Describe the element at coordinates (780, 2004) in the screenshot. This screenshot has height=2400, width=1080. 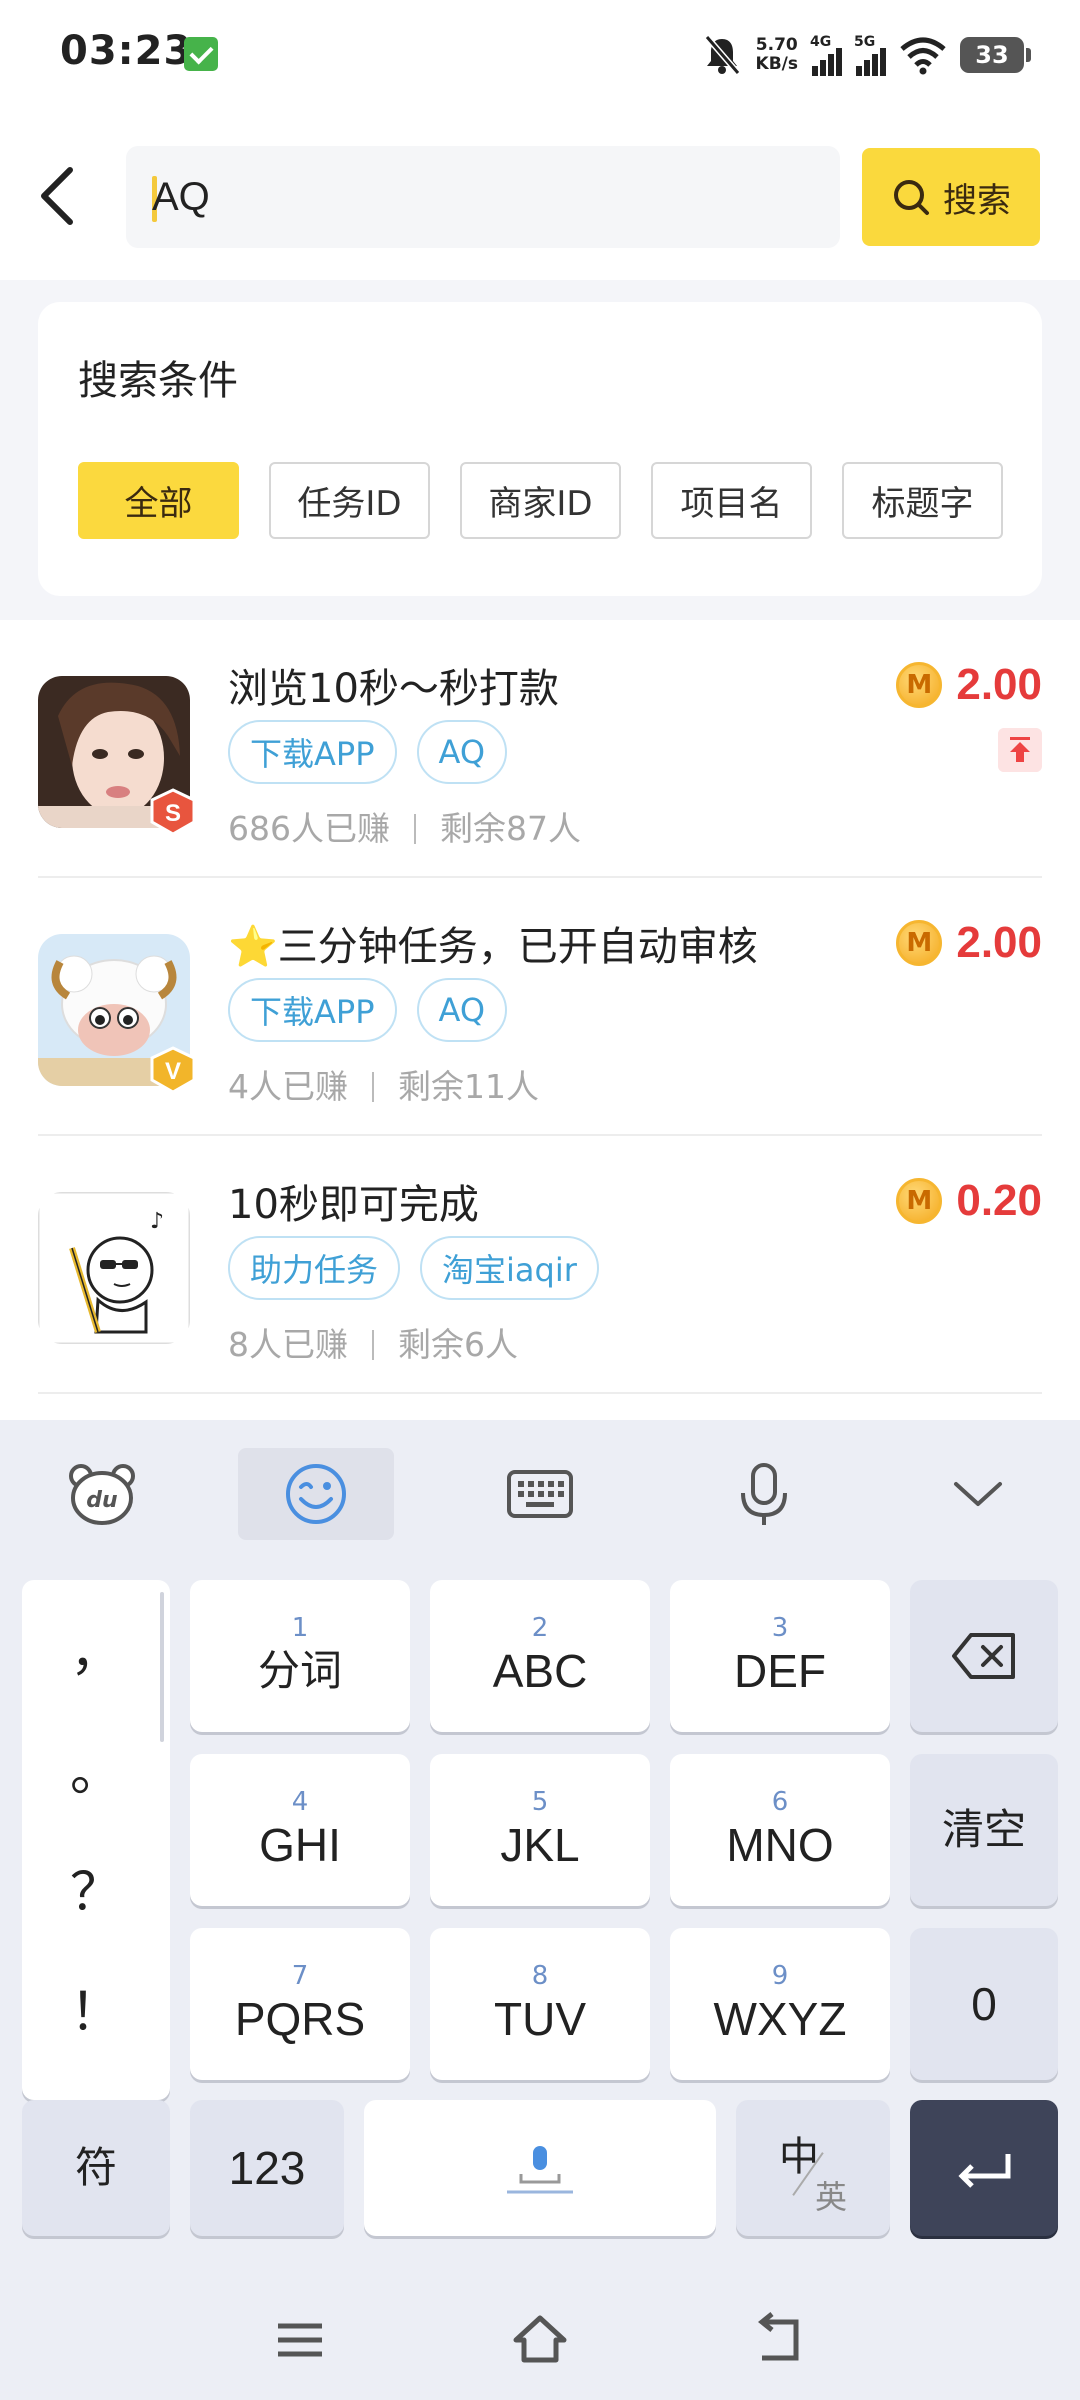
I see `key-9-wxyz: 9 WXYZ` at that location.